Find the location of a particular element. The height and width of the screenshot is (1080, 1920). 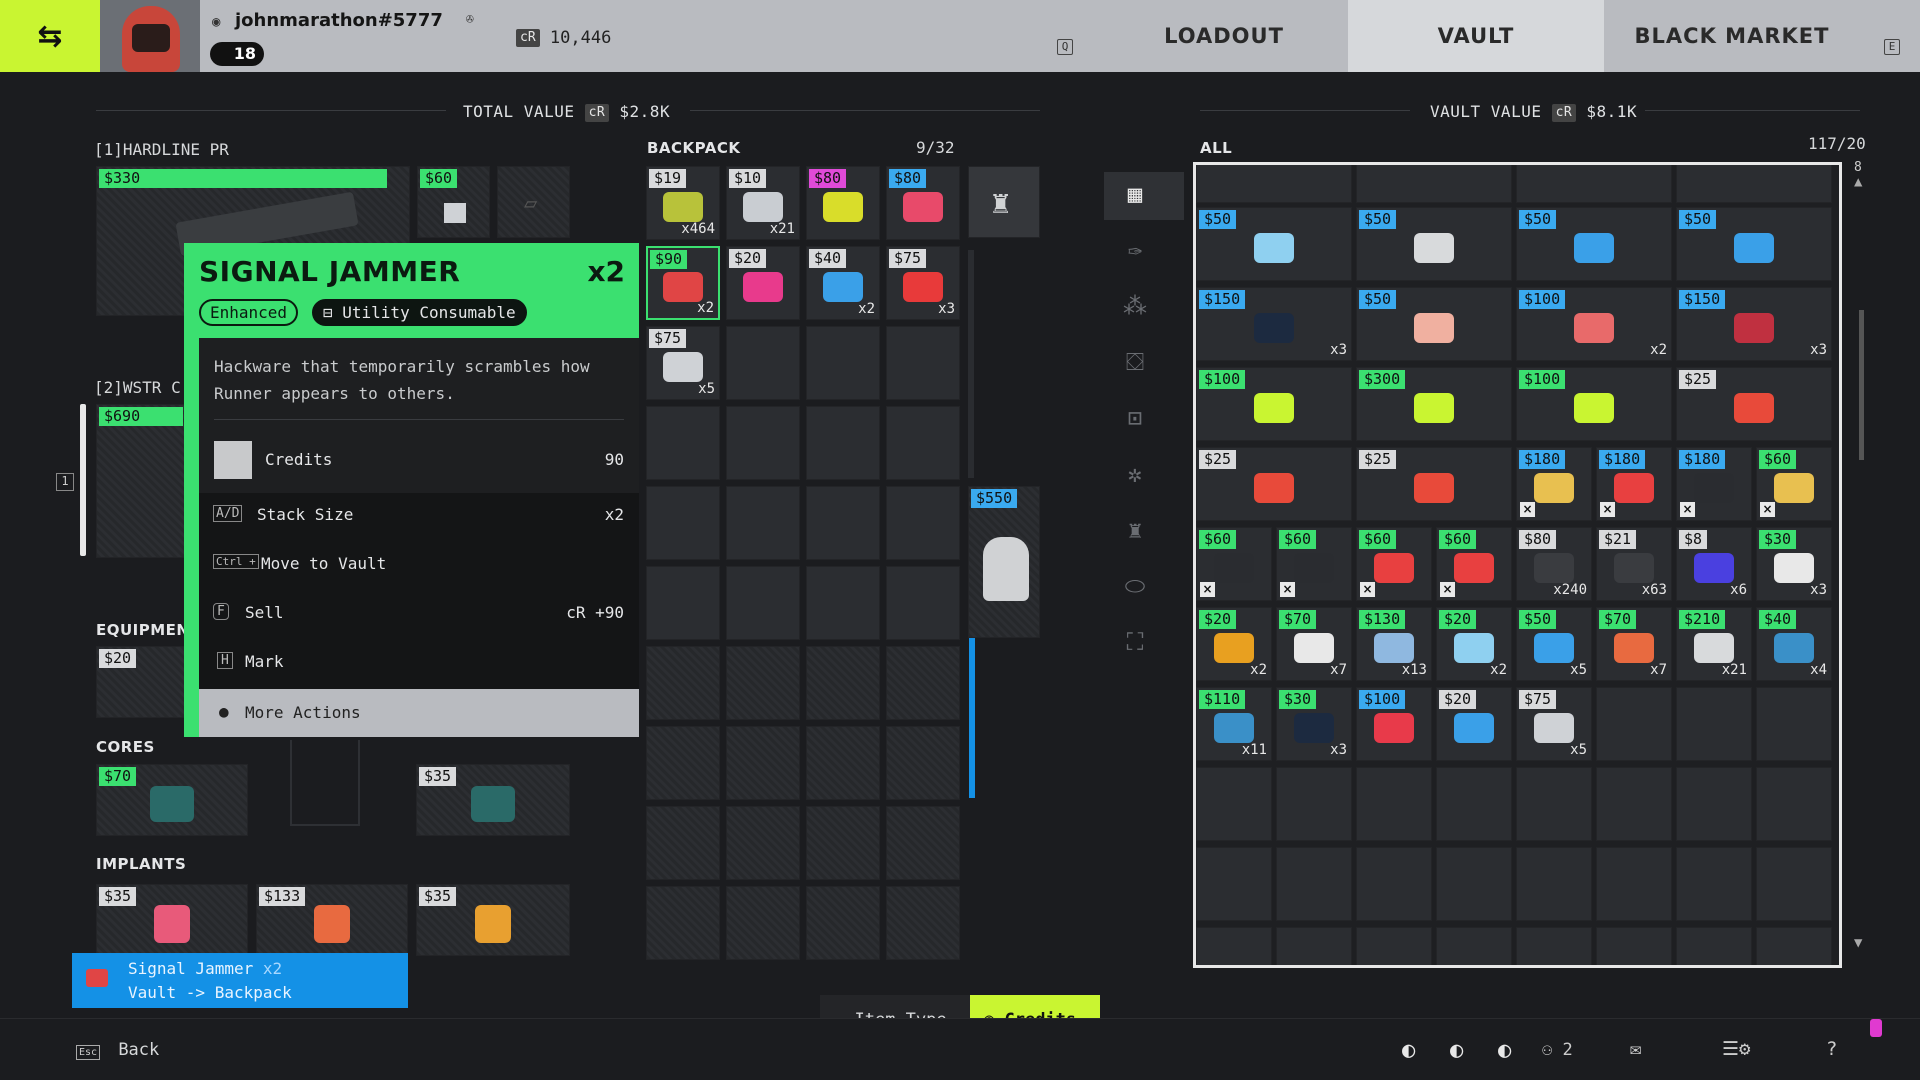

backpack-equip-slot: ♜ is located at coordinates (1004, 202).